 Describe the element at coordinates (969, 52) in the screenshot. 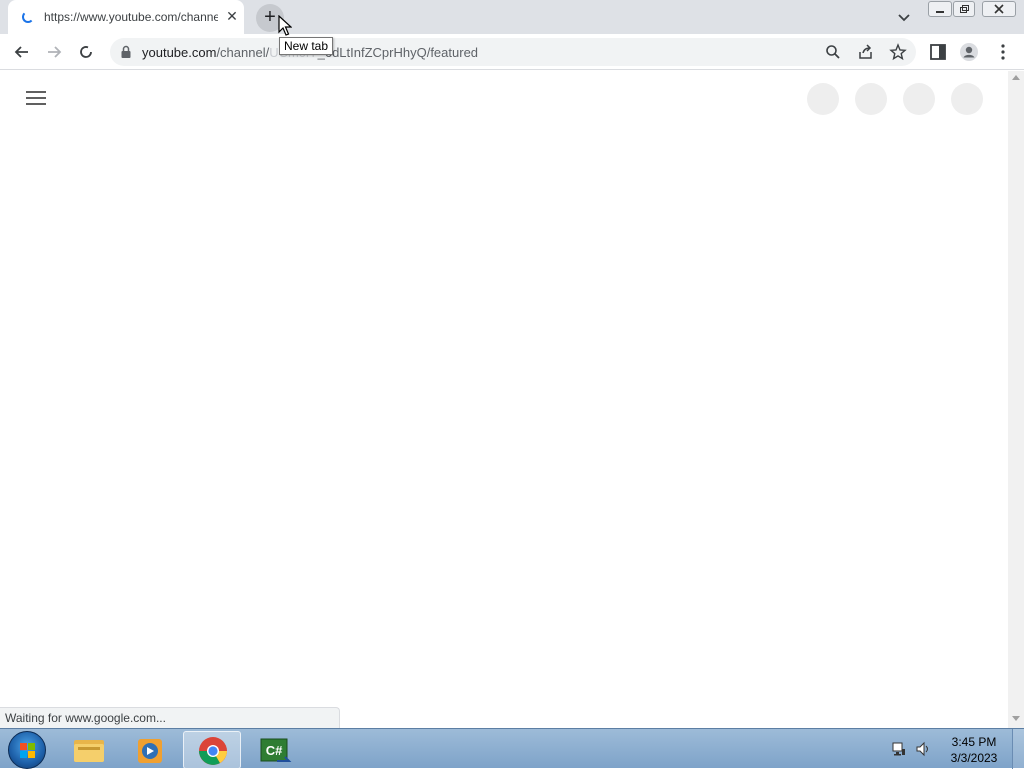

I see `profile-avatar-icon` at that location.